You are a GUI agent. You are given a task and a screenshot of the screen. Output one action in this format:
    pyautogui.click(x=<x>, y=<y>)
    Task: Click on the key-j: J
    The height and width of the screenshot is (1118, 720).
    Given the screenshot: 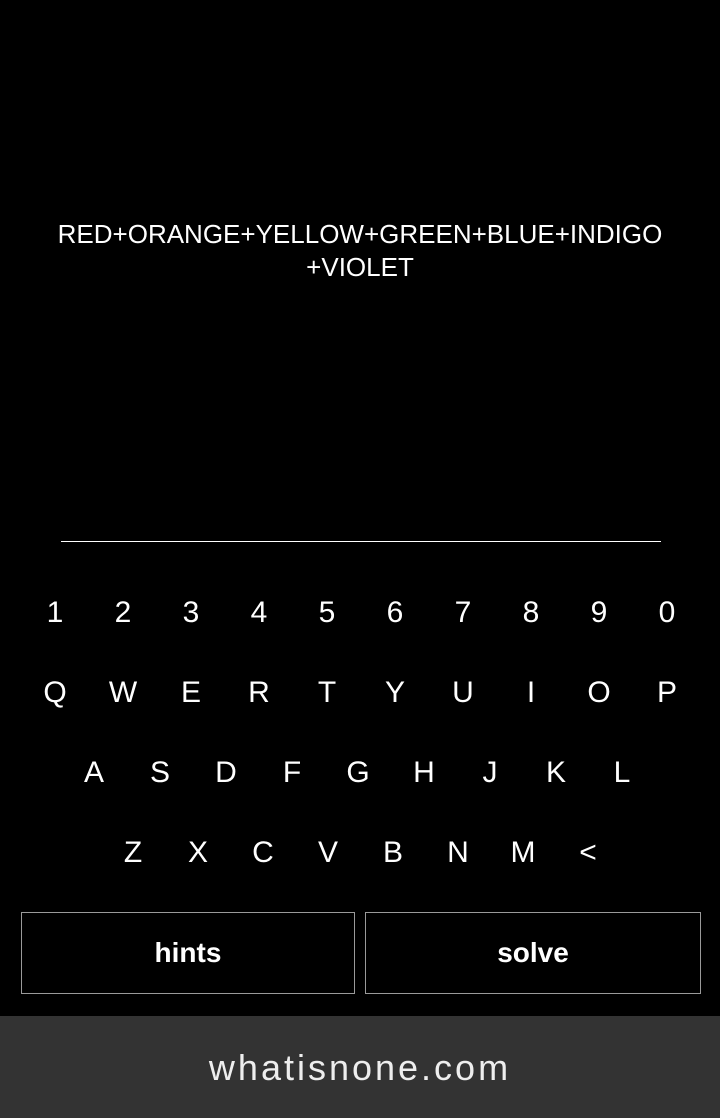 What is the action you would take?
    pyautogui.click(x=490, y=773)
    